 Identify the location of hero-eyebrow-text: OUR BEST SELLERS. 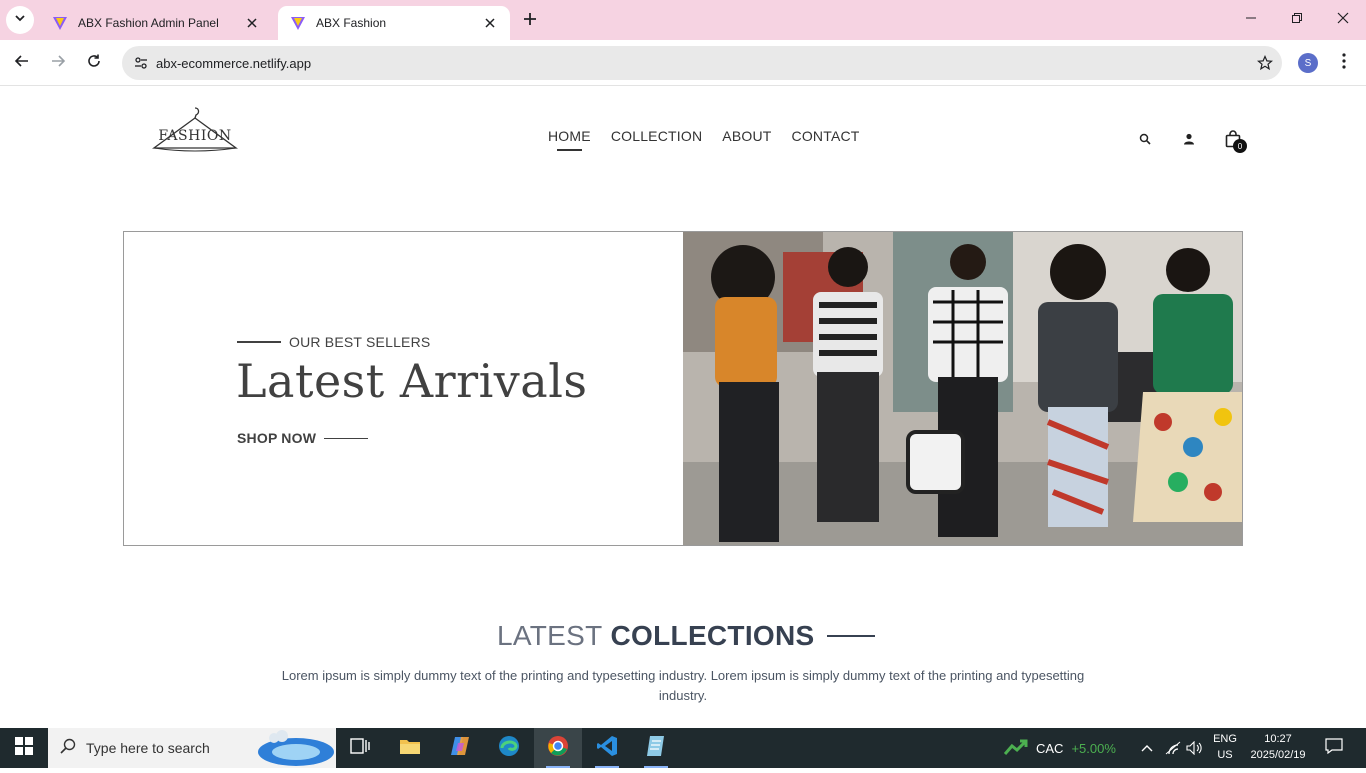
(360, 342).